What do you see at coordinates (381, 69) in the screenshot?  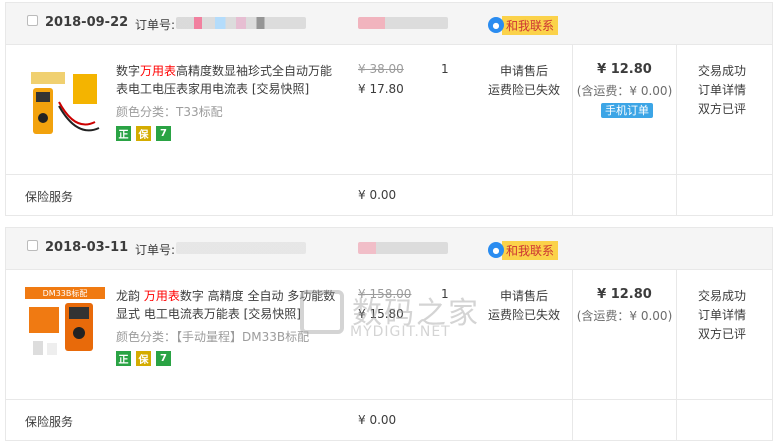 I see `original-price: ¥ 38.00` at bounding box center [381, 69].